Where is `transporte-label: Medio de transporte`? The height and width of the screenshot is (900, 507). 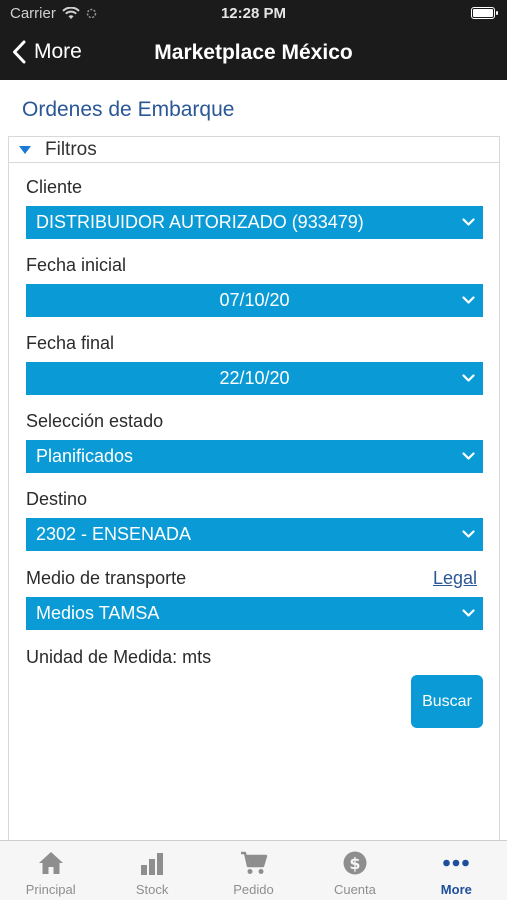
transporte-label: Medio de transporte is located at coordinates (106, 578).